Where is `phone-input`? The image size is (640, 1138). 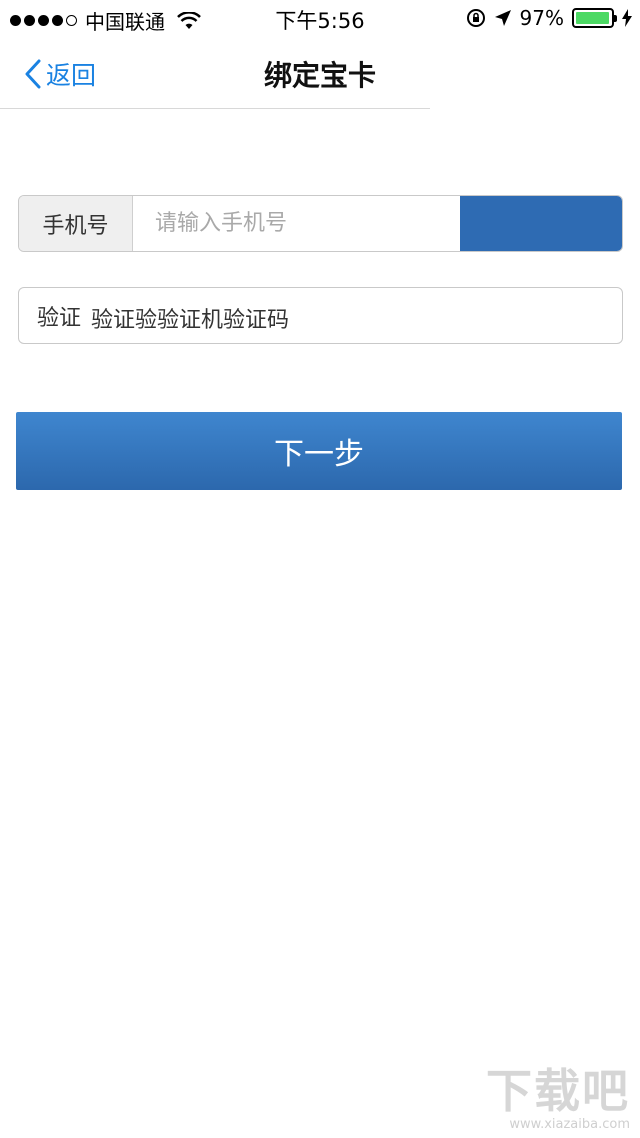
phone-input is located at coordinates (303, 223).